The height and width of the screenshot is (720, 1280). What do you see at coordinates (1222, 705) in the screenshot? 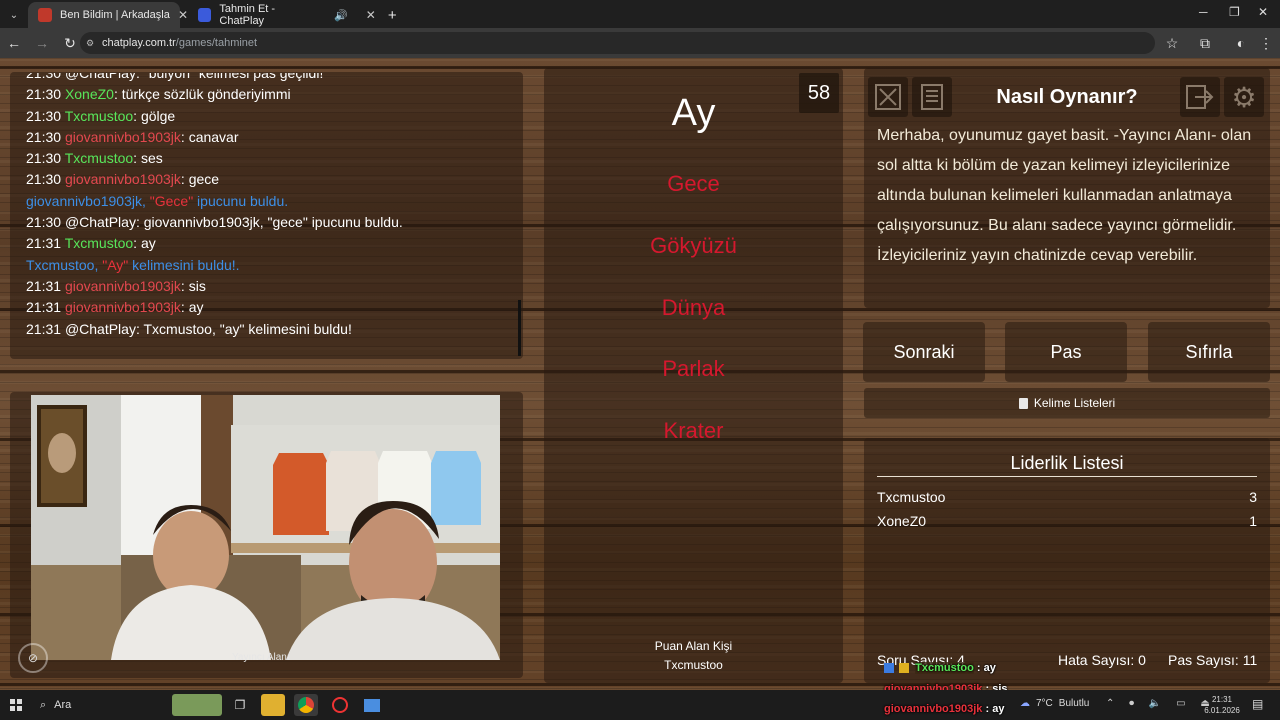
I see `taskbar-clock: 21:31 6.01.2026` at bounding box center [1222, 705].